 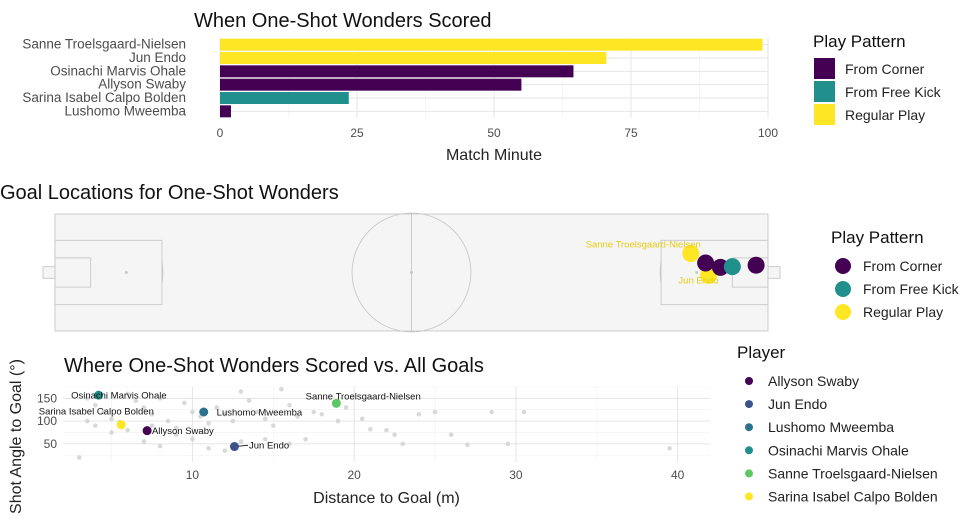 I want to click on penalty-spot-left, so click(x=126, y=272).